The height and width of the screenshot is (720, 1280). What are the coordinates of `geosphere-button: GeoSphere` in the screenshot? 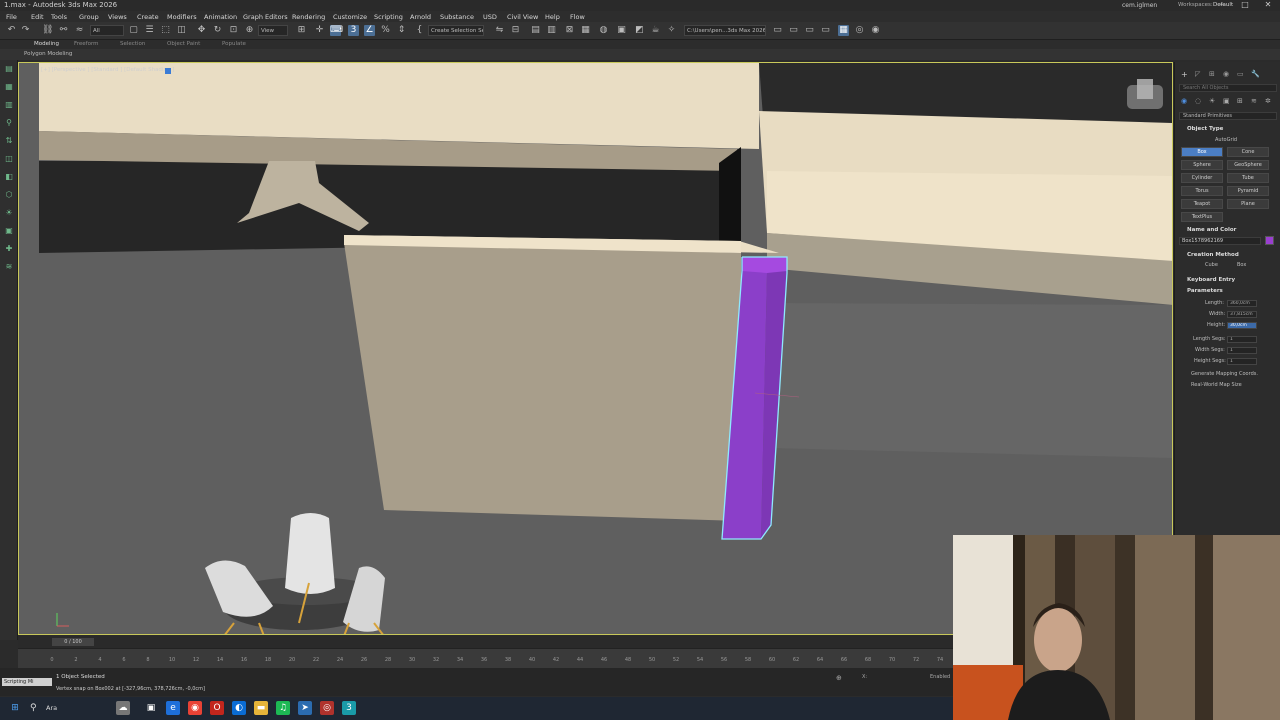 It's located at (1248, 165).